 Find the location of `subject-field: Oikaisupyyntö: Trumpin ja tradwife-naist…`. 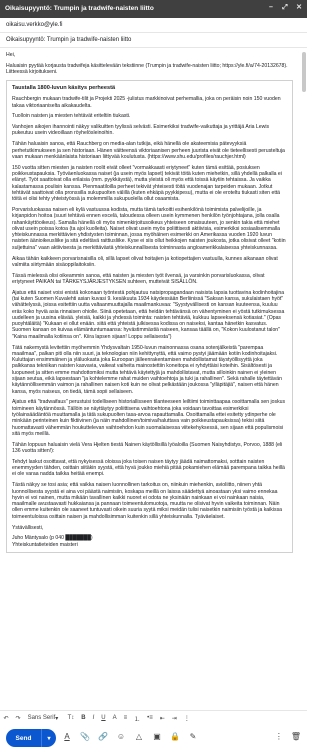

subject-field: Oikaisupyyntö: Trumpin ja tradwife-naist… is located at coordinates (153, 40).